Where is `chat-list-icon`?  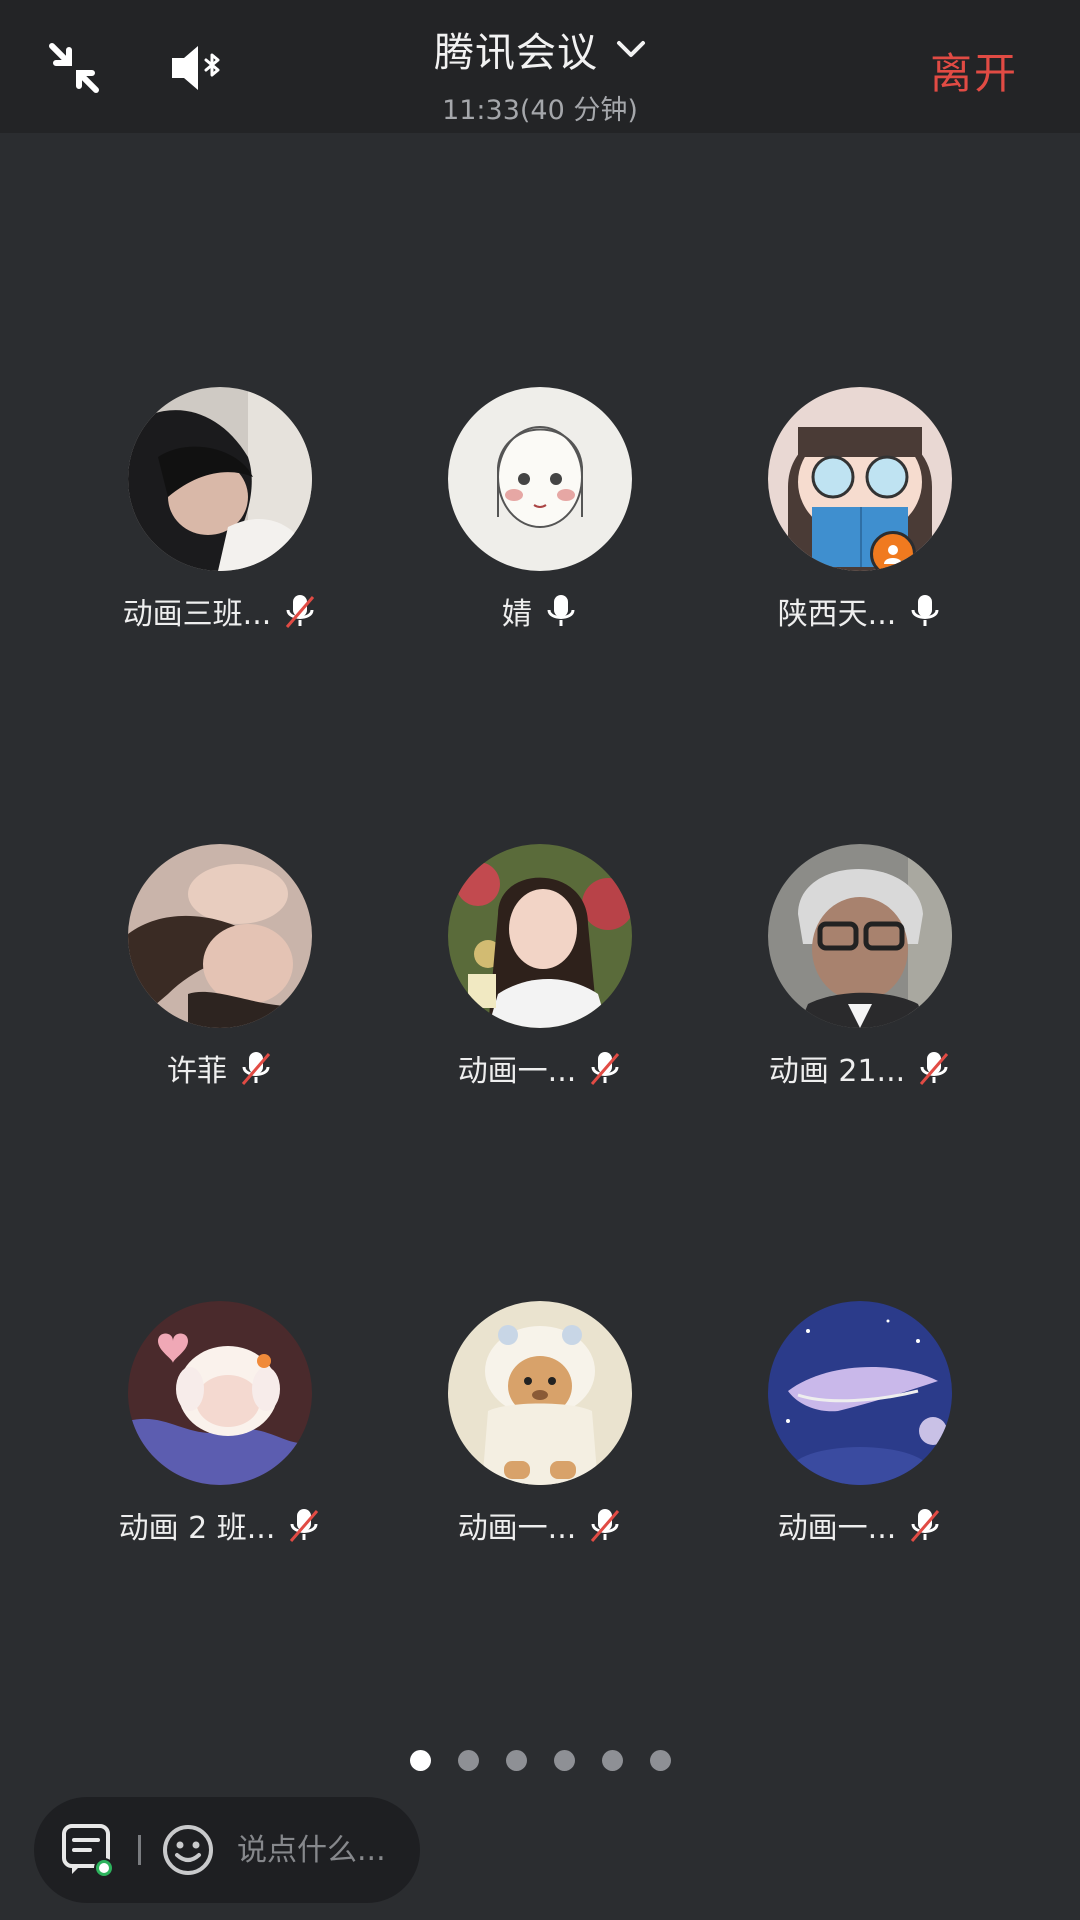 chat-list-icon is located at coordinates (88, 1851).